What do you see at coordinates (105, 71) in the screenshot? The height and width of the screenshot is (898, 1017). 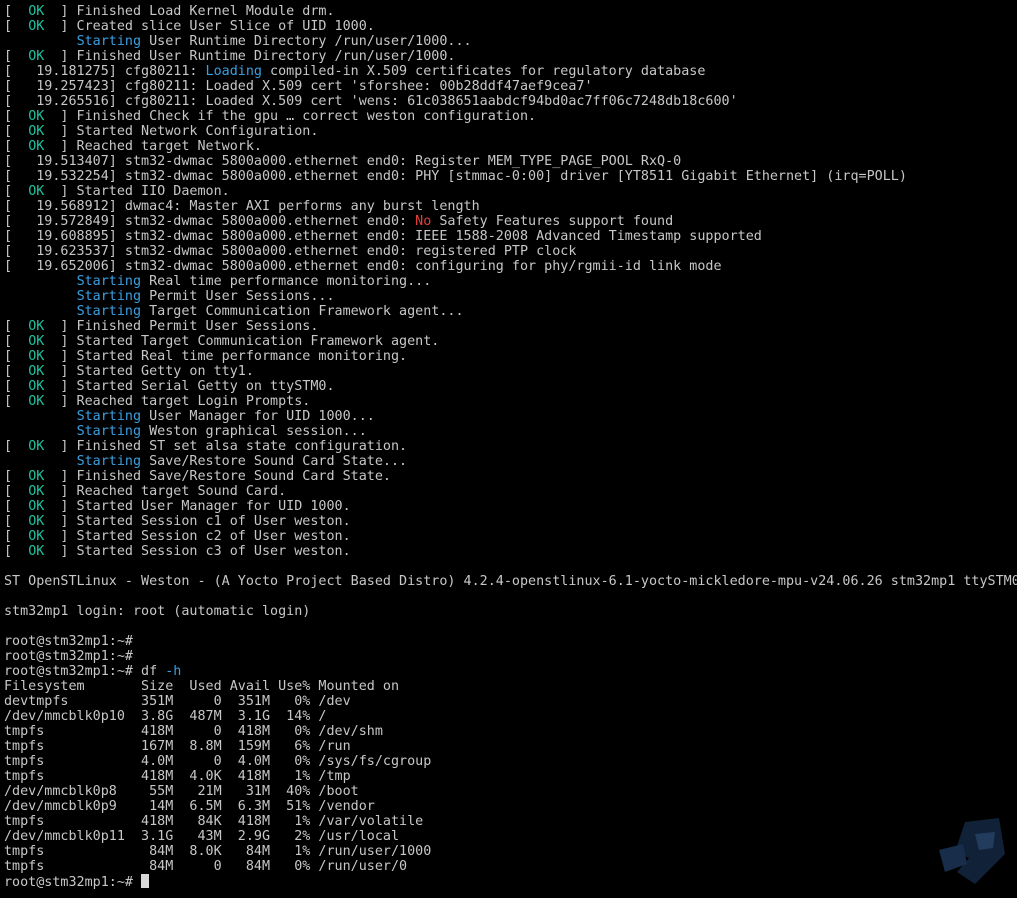 I see `terminal-text: [ 19.181275] cfg80211:` at bounding box center [105, 71].